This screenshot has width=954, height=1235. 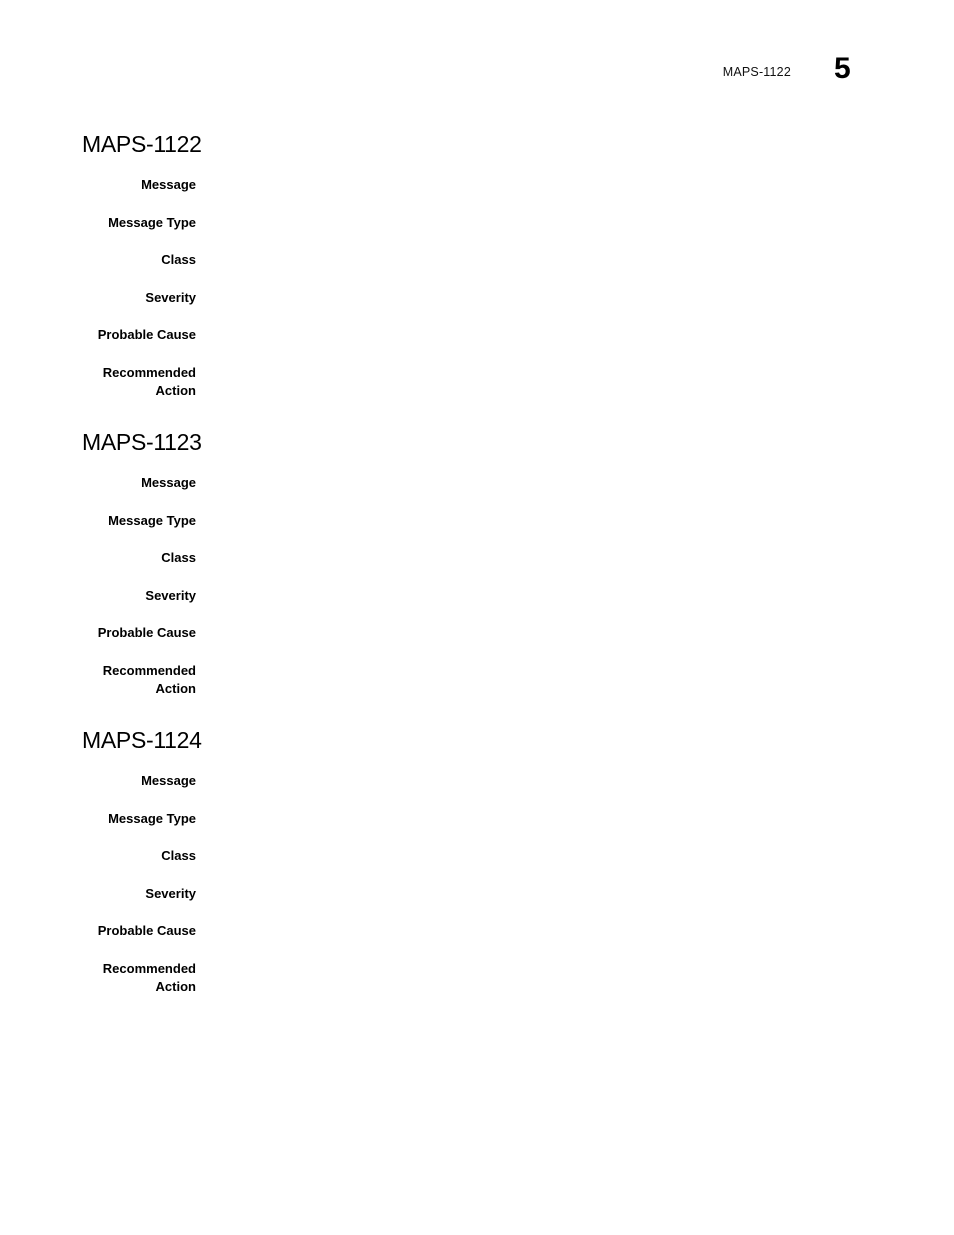 What do you see at coordinates (756, 72) in the screenshot?
I see `header-chapter-title: MAPS-1122` at bounding box center [756, 72].